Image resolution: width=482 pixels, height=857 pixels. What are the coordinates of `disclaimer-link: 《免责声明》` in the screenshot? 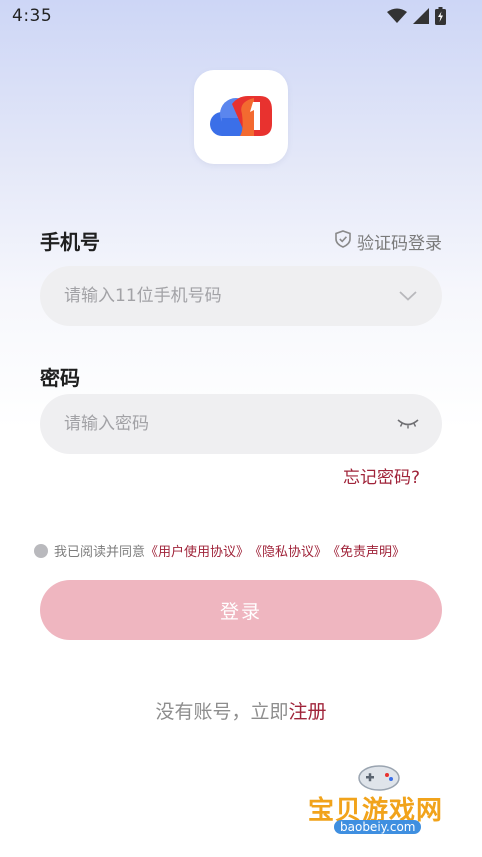 It's located at (366, 550).